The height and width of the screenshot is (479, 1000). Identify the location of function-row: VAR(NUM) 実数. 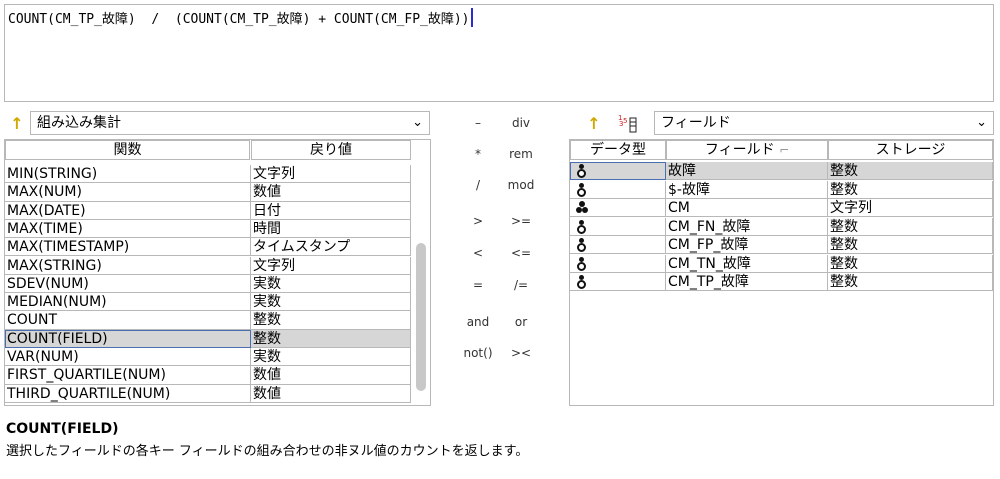
(208, 357).